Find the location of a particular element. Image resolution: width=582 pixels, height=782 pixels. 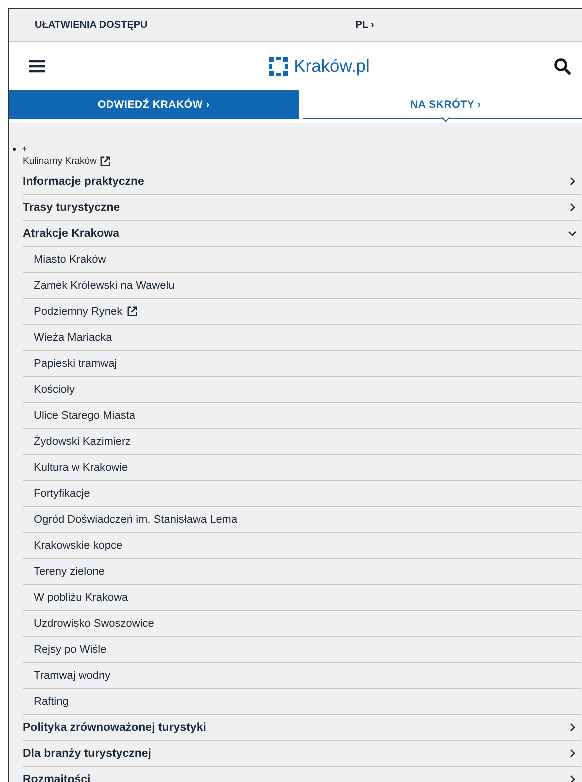

menu-item: Dla branży turystycznej is located at coordinates (302, 754).